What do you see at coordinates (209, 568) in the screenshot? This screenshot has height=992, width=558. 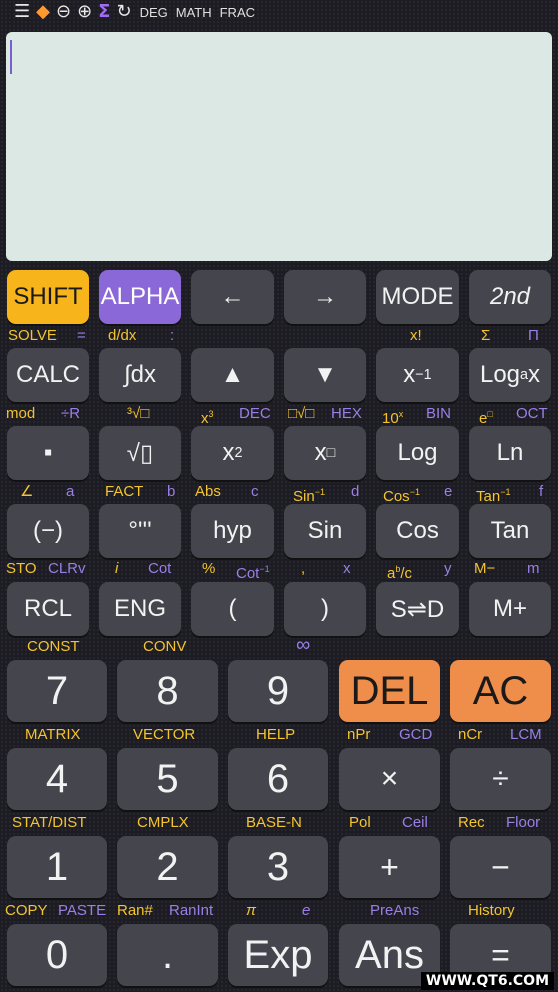 I see `percent-label: %` at bounding box center [209, 568].